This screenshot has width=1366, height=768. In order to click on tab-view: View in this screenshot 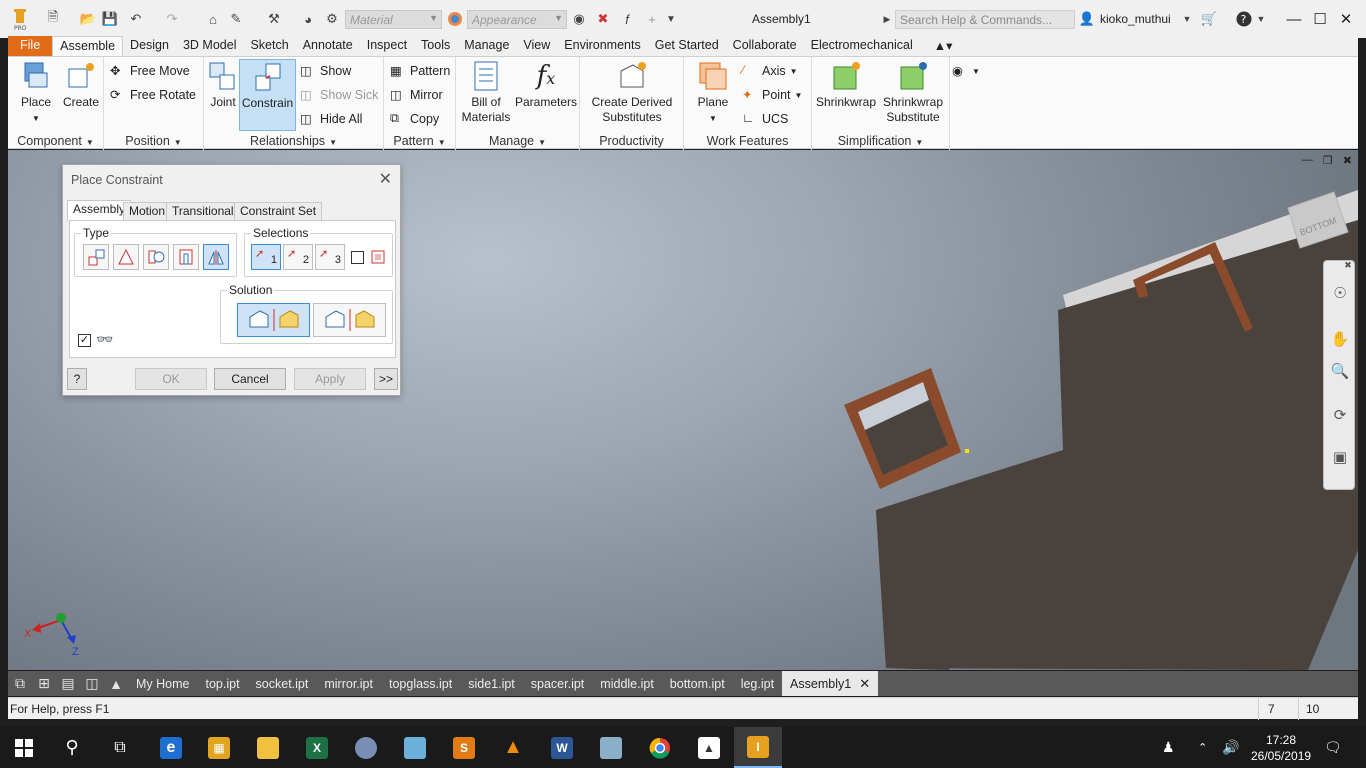, I will do `click(536, 46)`.